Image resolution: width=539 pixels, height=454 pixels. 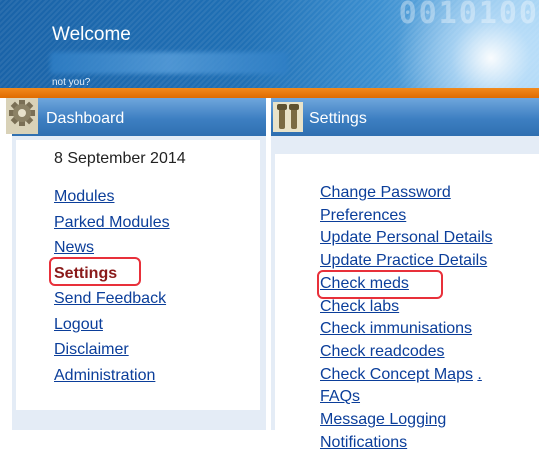 I want to click on nav-modules: Modules, so click(x=112, y=197).